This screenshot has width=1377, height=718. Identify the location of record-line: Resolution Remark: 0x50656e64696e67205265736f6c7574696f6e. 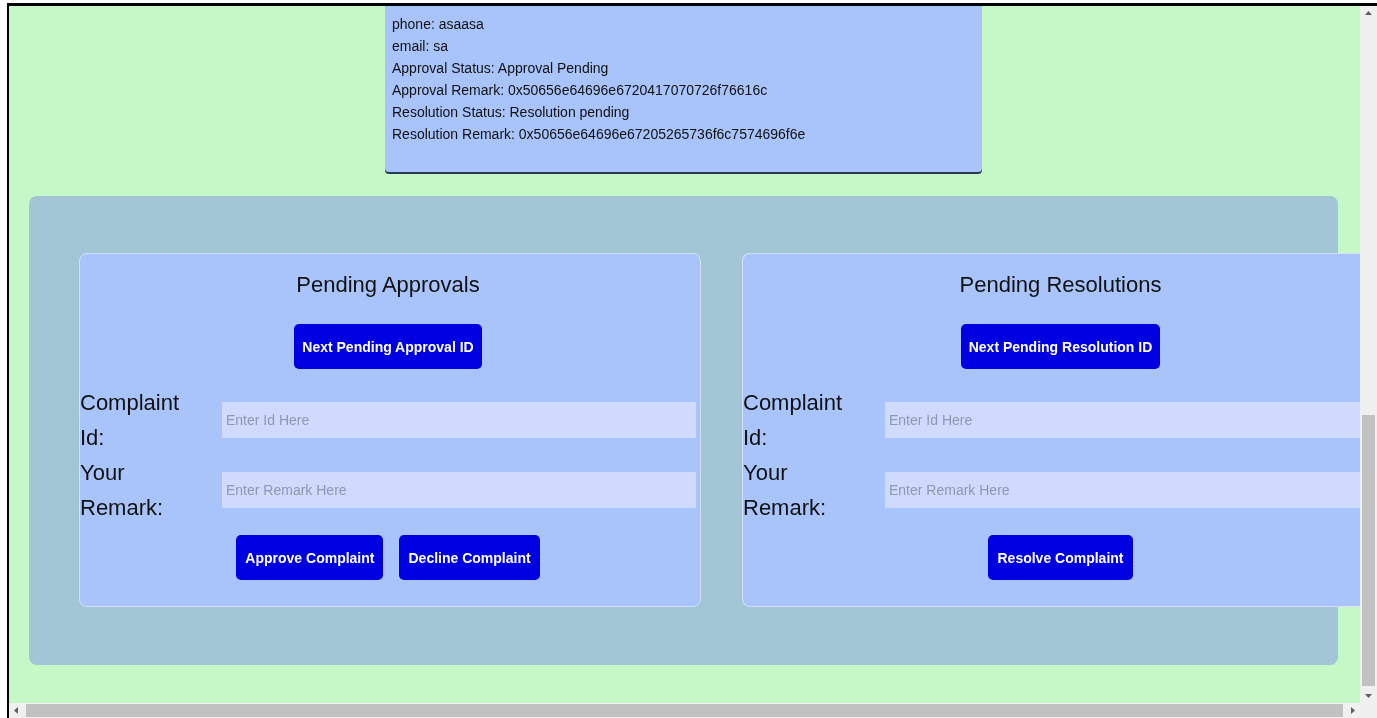
(599, 134).